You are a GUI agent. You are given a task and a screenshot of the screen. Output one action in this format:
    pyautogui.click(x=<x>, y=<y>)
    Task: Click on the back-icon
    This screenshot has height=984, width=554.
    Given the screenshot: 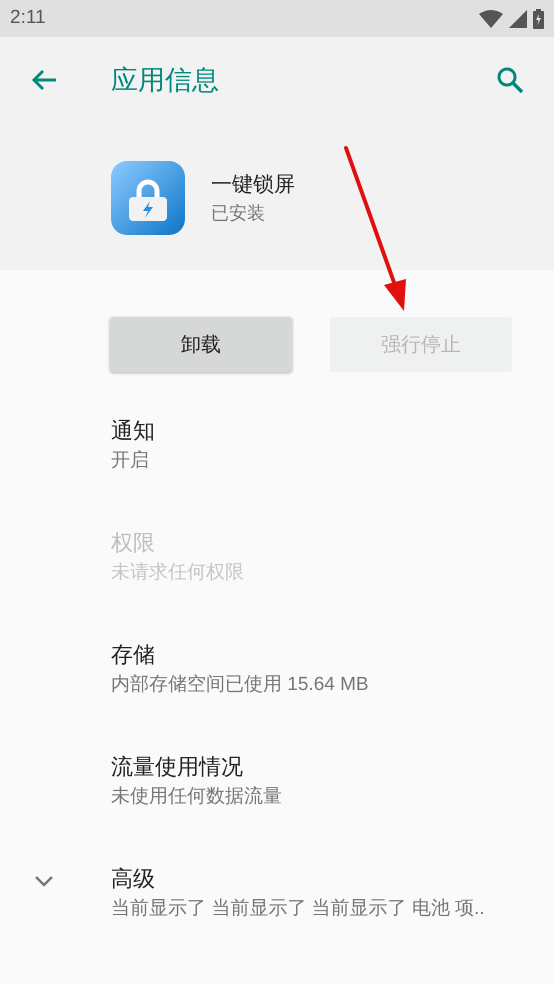 What is the action you would take?
    pyautogui.click(x=44, y=80)
    